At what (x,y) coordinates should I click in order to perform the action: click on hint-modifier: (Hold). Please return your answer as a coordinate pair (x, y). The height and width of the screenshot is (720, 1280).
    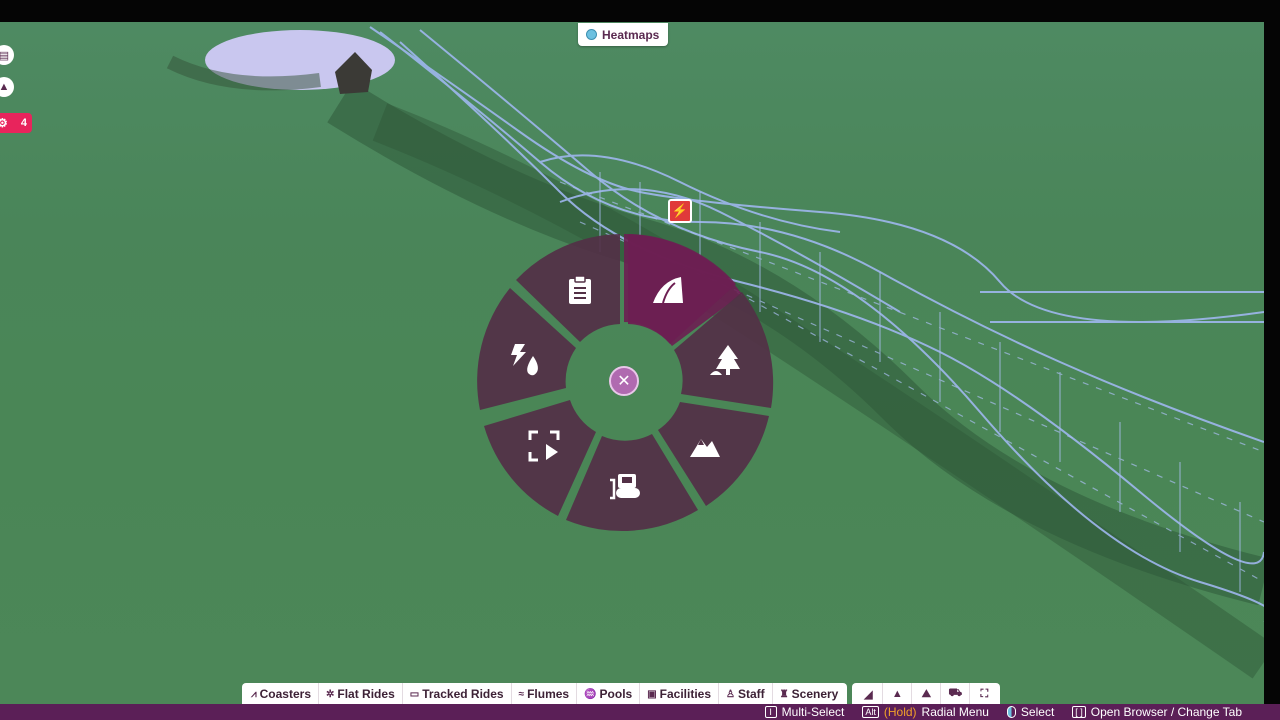
    Looking at the image, I should click on (900, 712).